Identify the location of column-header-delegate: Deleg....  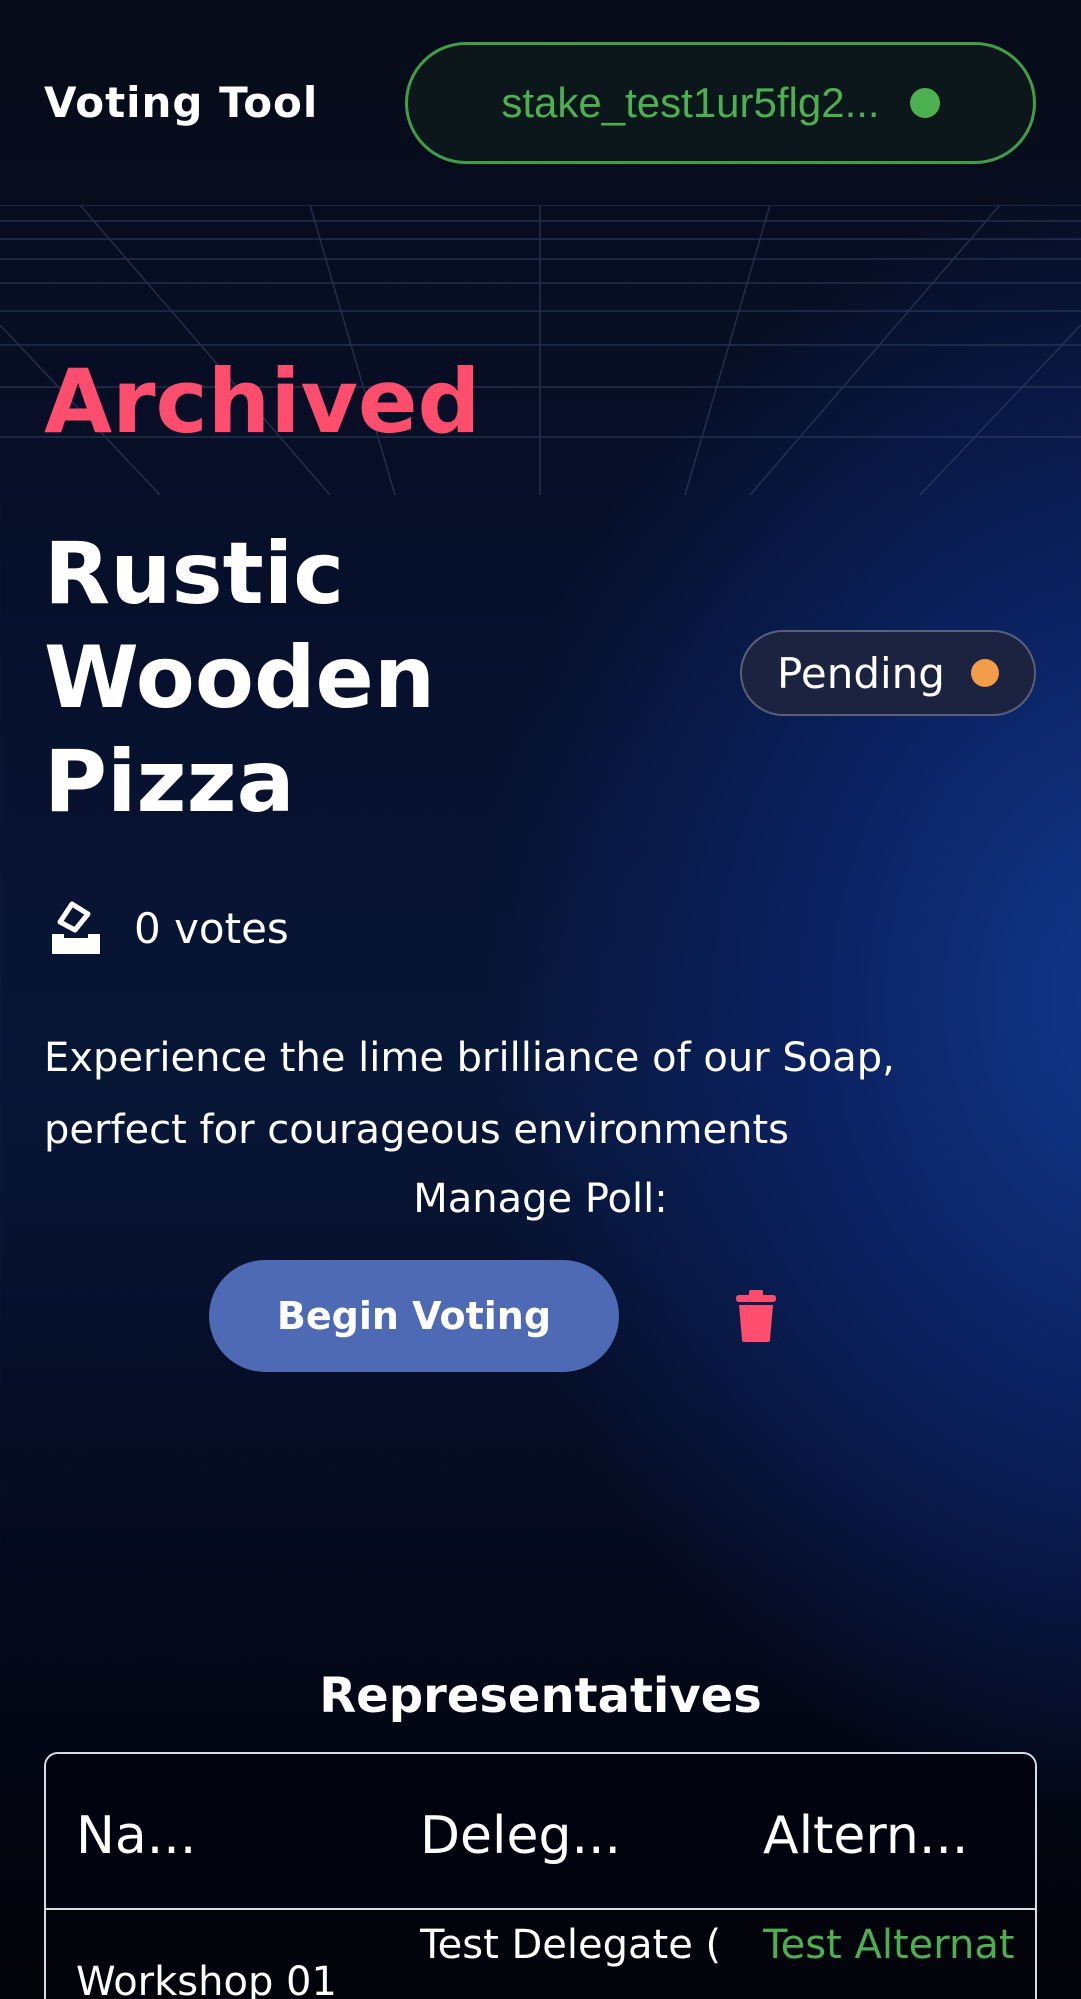
(545, 1836).